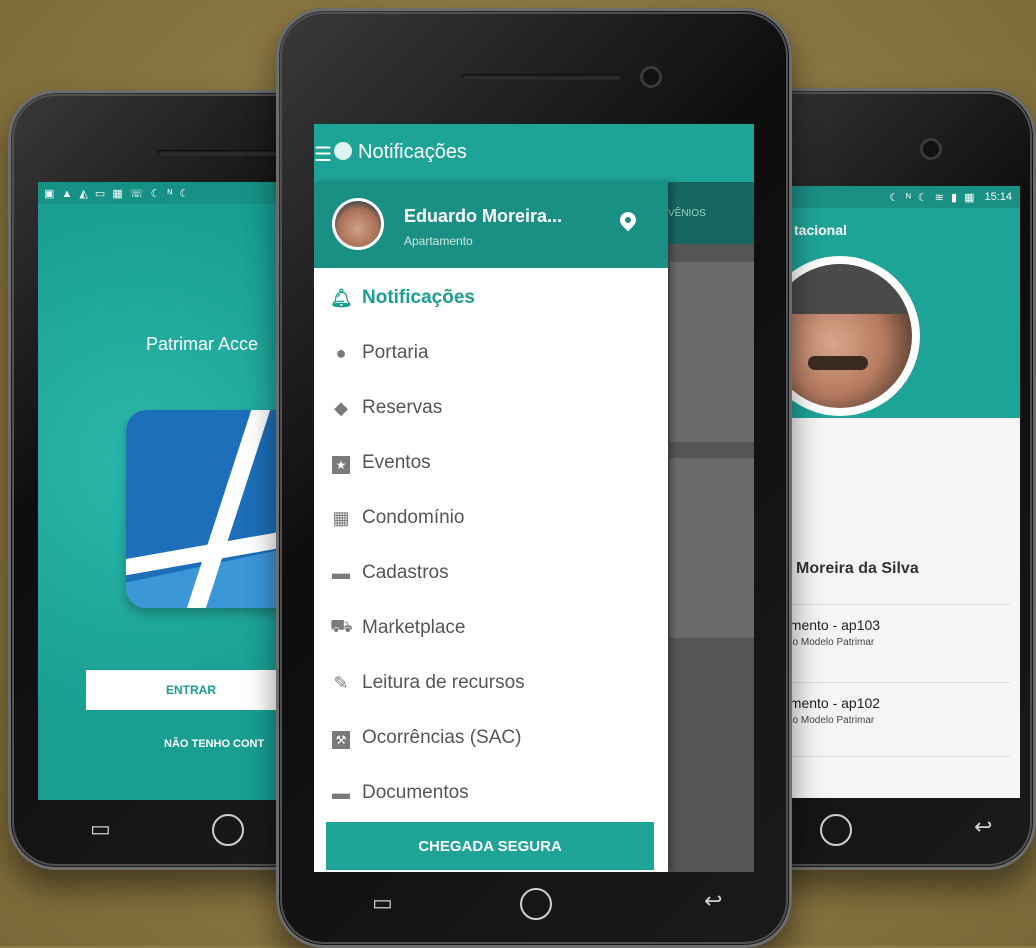 The width and height of the screenshot is (1036, 948). I want to click on unit-title: amento - ap103, so click(835, 625).